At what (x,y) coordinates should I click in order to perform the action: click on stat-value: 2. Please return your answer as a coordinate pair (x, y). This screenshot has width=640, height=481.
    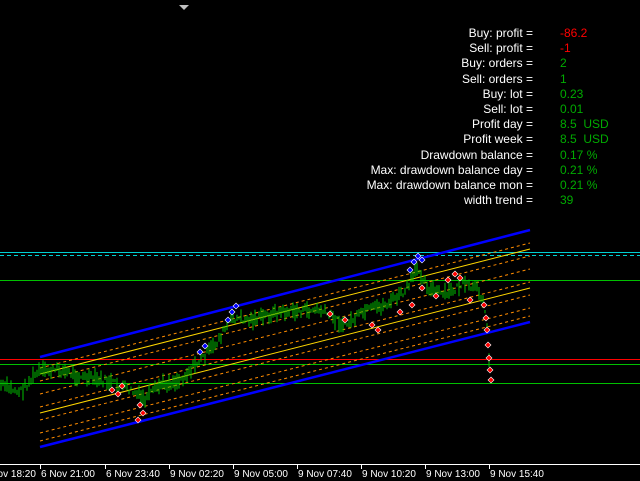
    Looking at the image, I should click on (563, 63).